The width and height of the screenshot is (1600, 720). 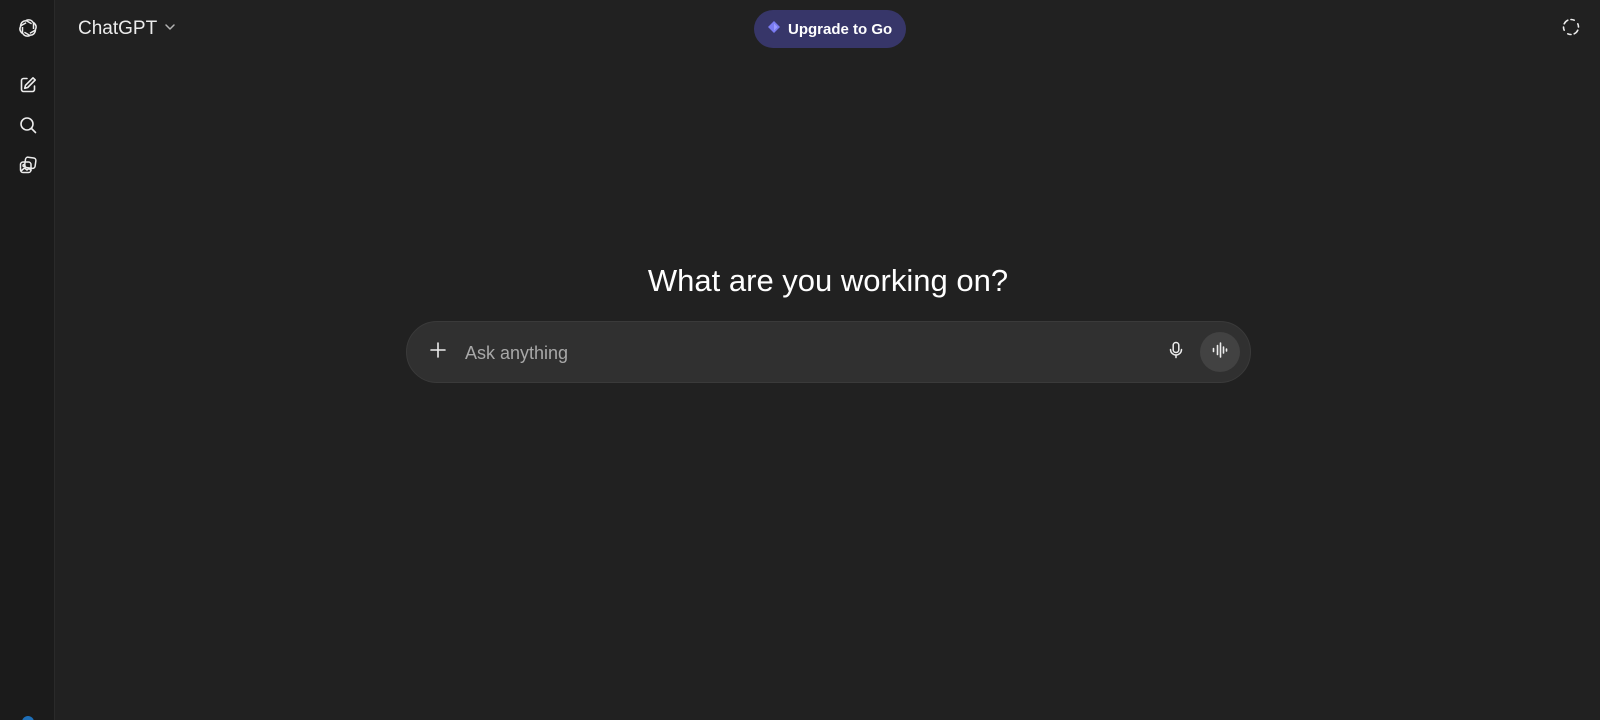 I want to click on chevron-down-icon, so click(x=170, y=29).